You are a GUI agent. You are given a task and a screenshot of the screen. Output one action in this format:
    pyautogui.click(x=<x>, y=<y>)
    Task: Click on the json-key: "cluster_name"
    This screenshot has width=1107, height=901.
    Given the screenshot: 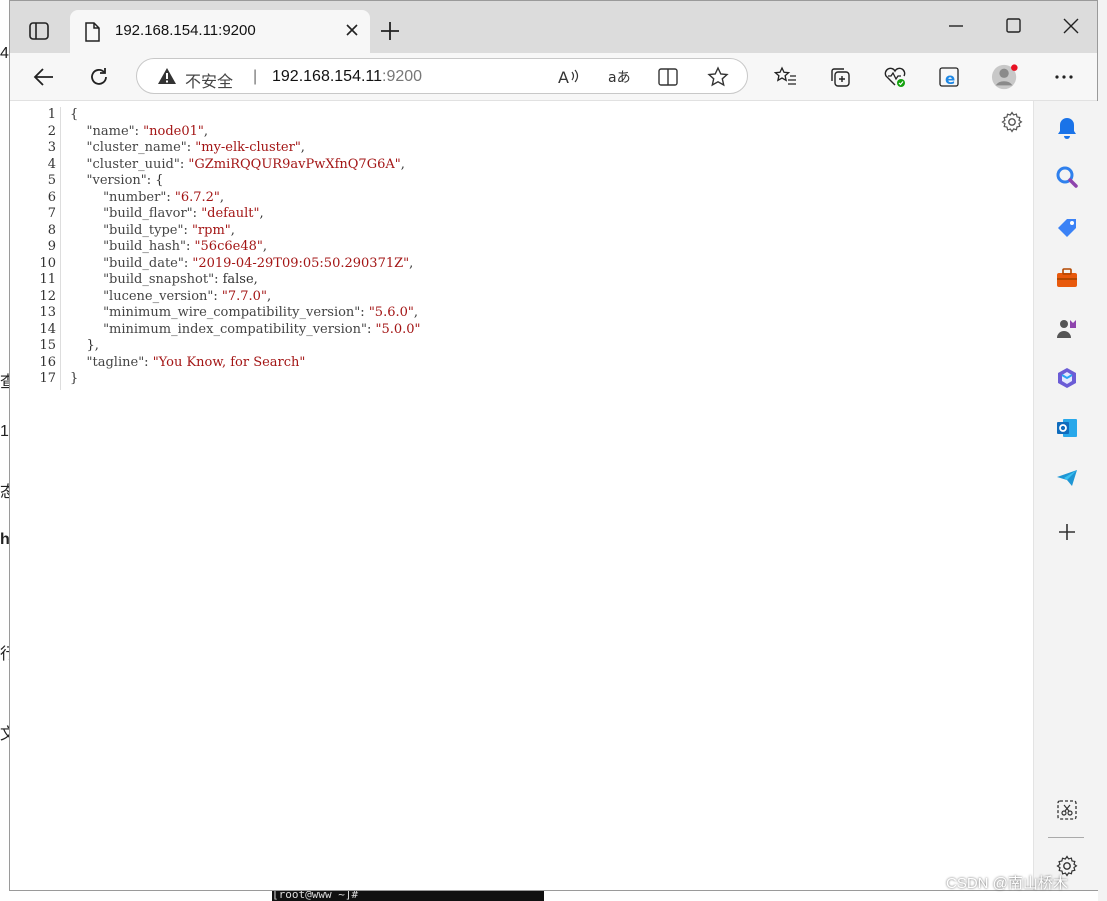 What is the action you would take?
    pyautogui.click(x=136, y=147)
    